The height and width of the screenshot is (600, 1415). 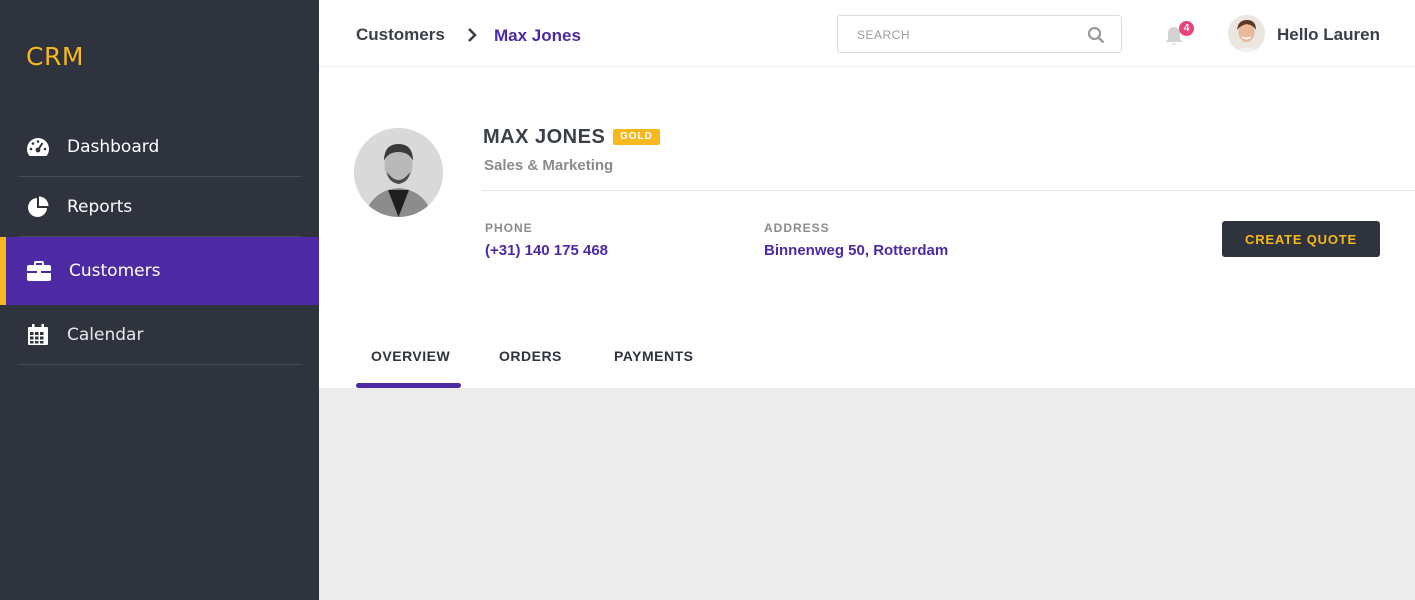 I want to click on tab-overview: OVERVIEW, so click(x=410, y=356).